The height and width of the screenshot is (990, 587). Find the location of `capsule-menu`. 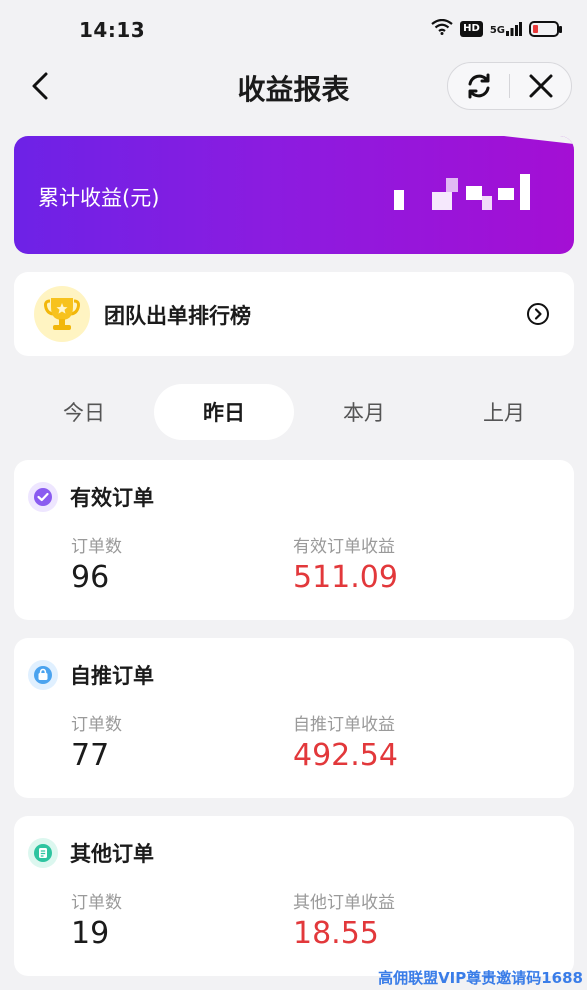

capsule-menu is located at coordinates (509, 86).